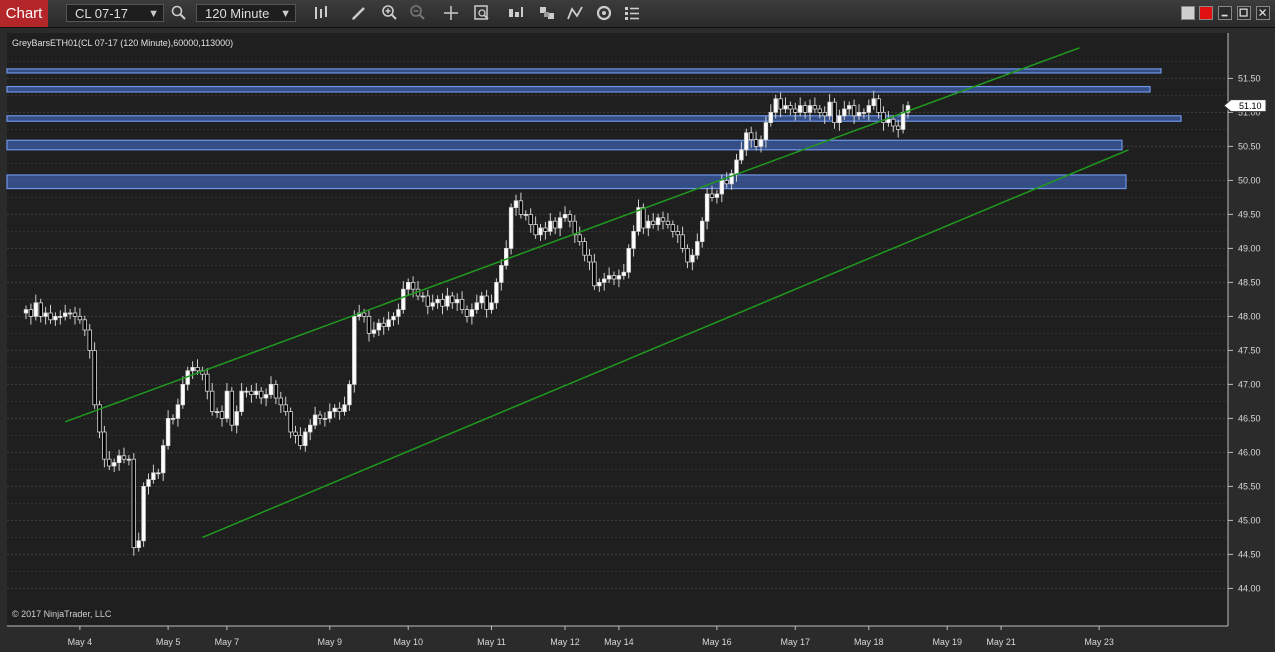 This screenshot has height=652, width=1275. What do you see at coordinates (330, 642) in the screenshot?
I see `x-tick-label: May 9` at bounding box center [330, 642].